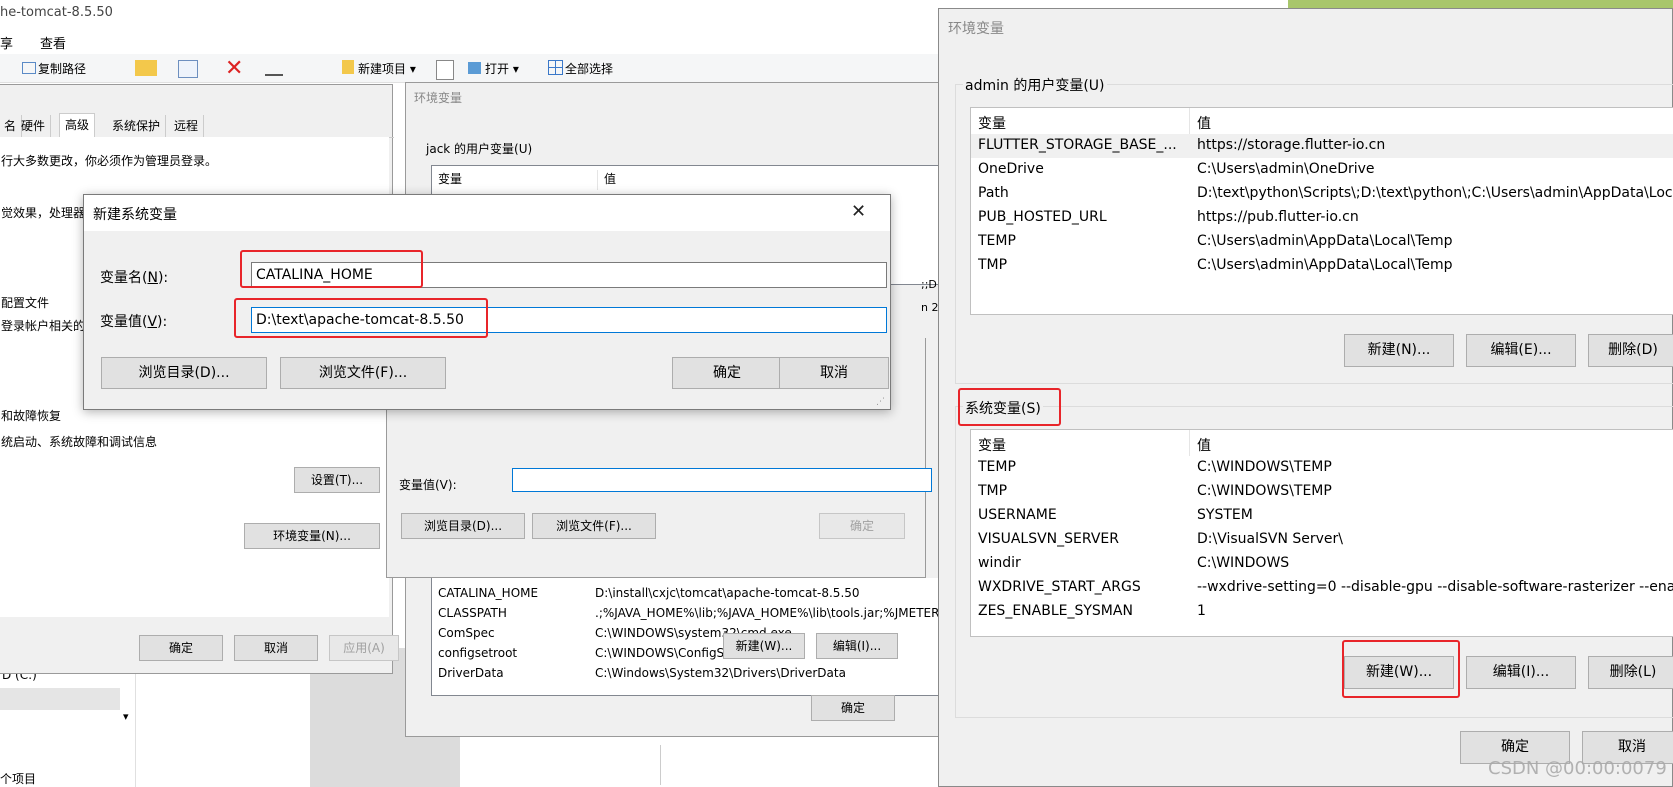 This screenshot has width=1673, height=787. Describe the element at coordinates (445, 70) in the screenshot. I see `properties-icon` at that location.